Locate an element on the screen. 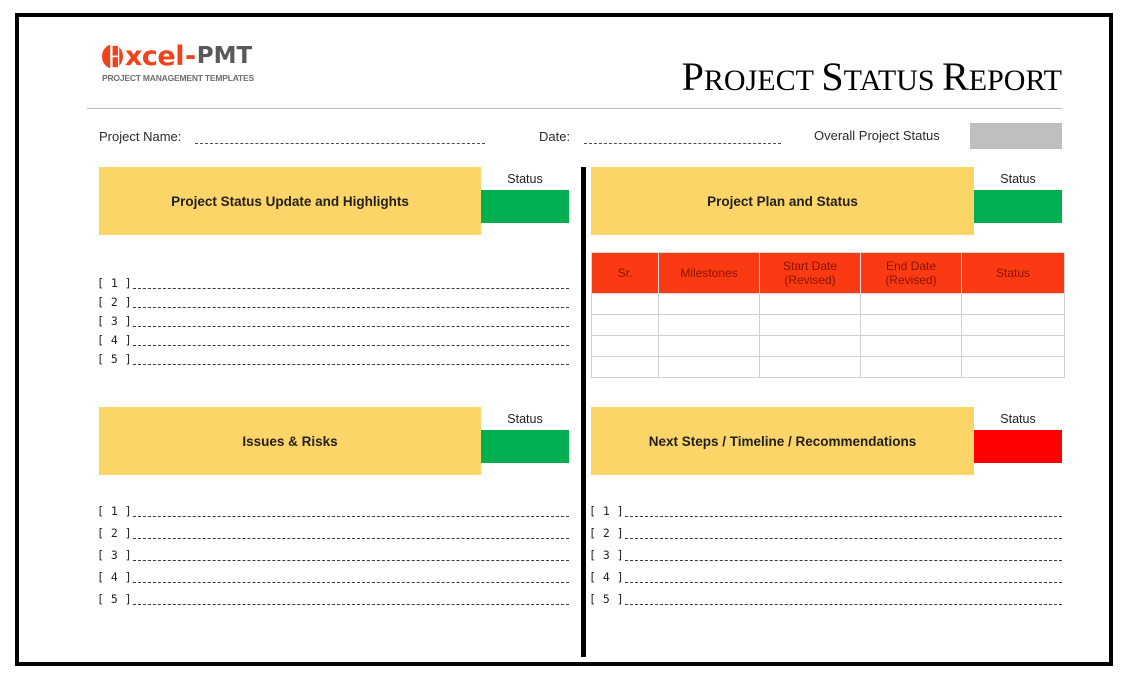  logo-wordmark: xcel - PMT is located at coordinates (251, 56).